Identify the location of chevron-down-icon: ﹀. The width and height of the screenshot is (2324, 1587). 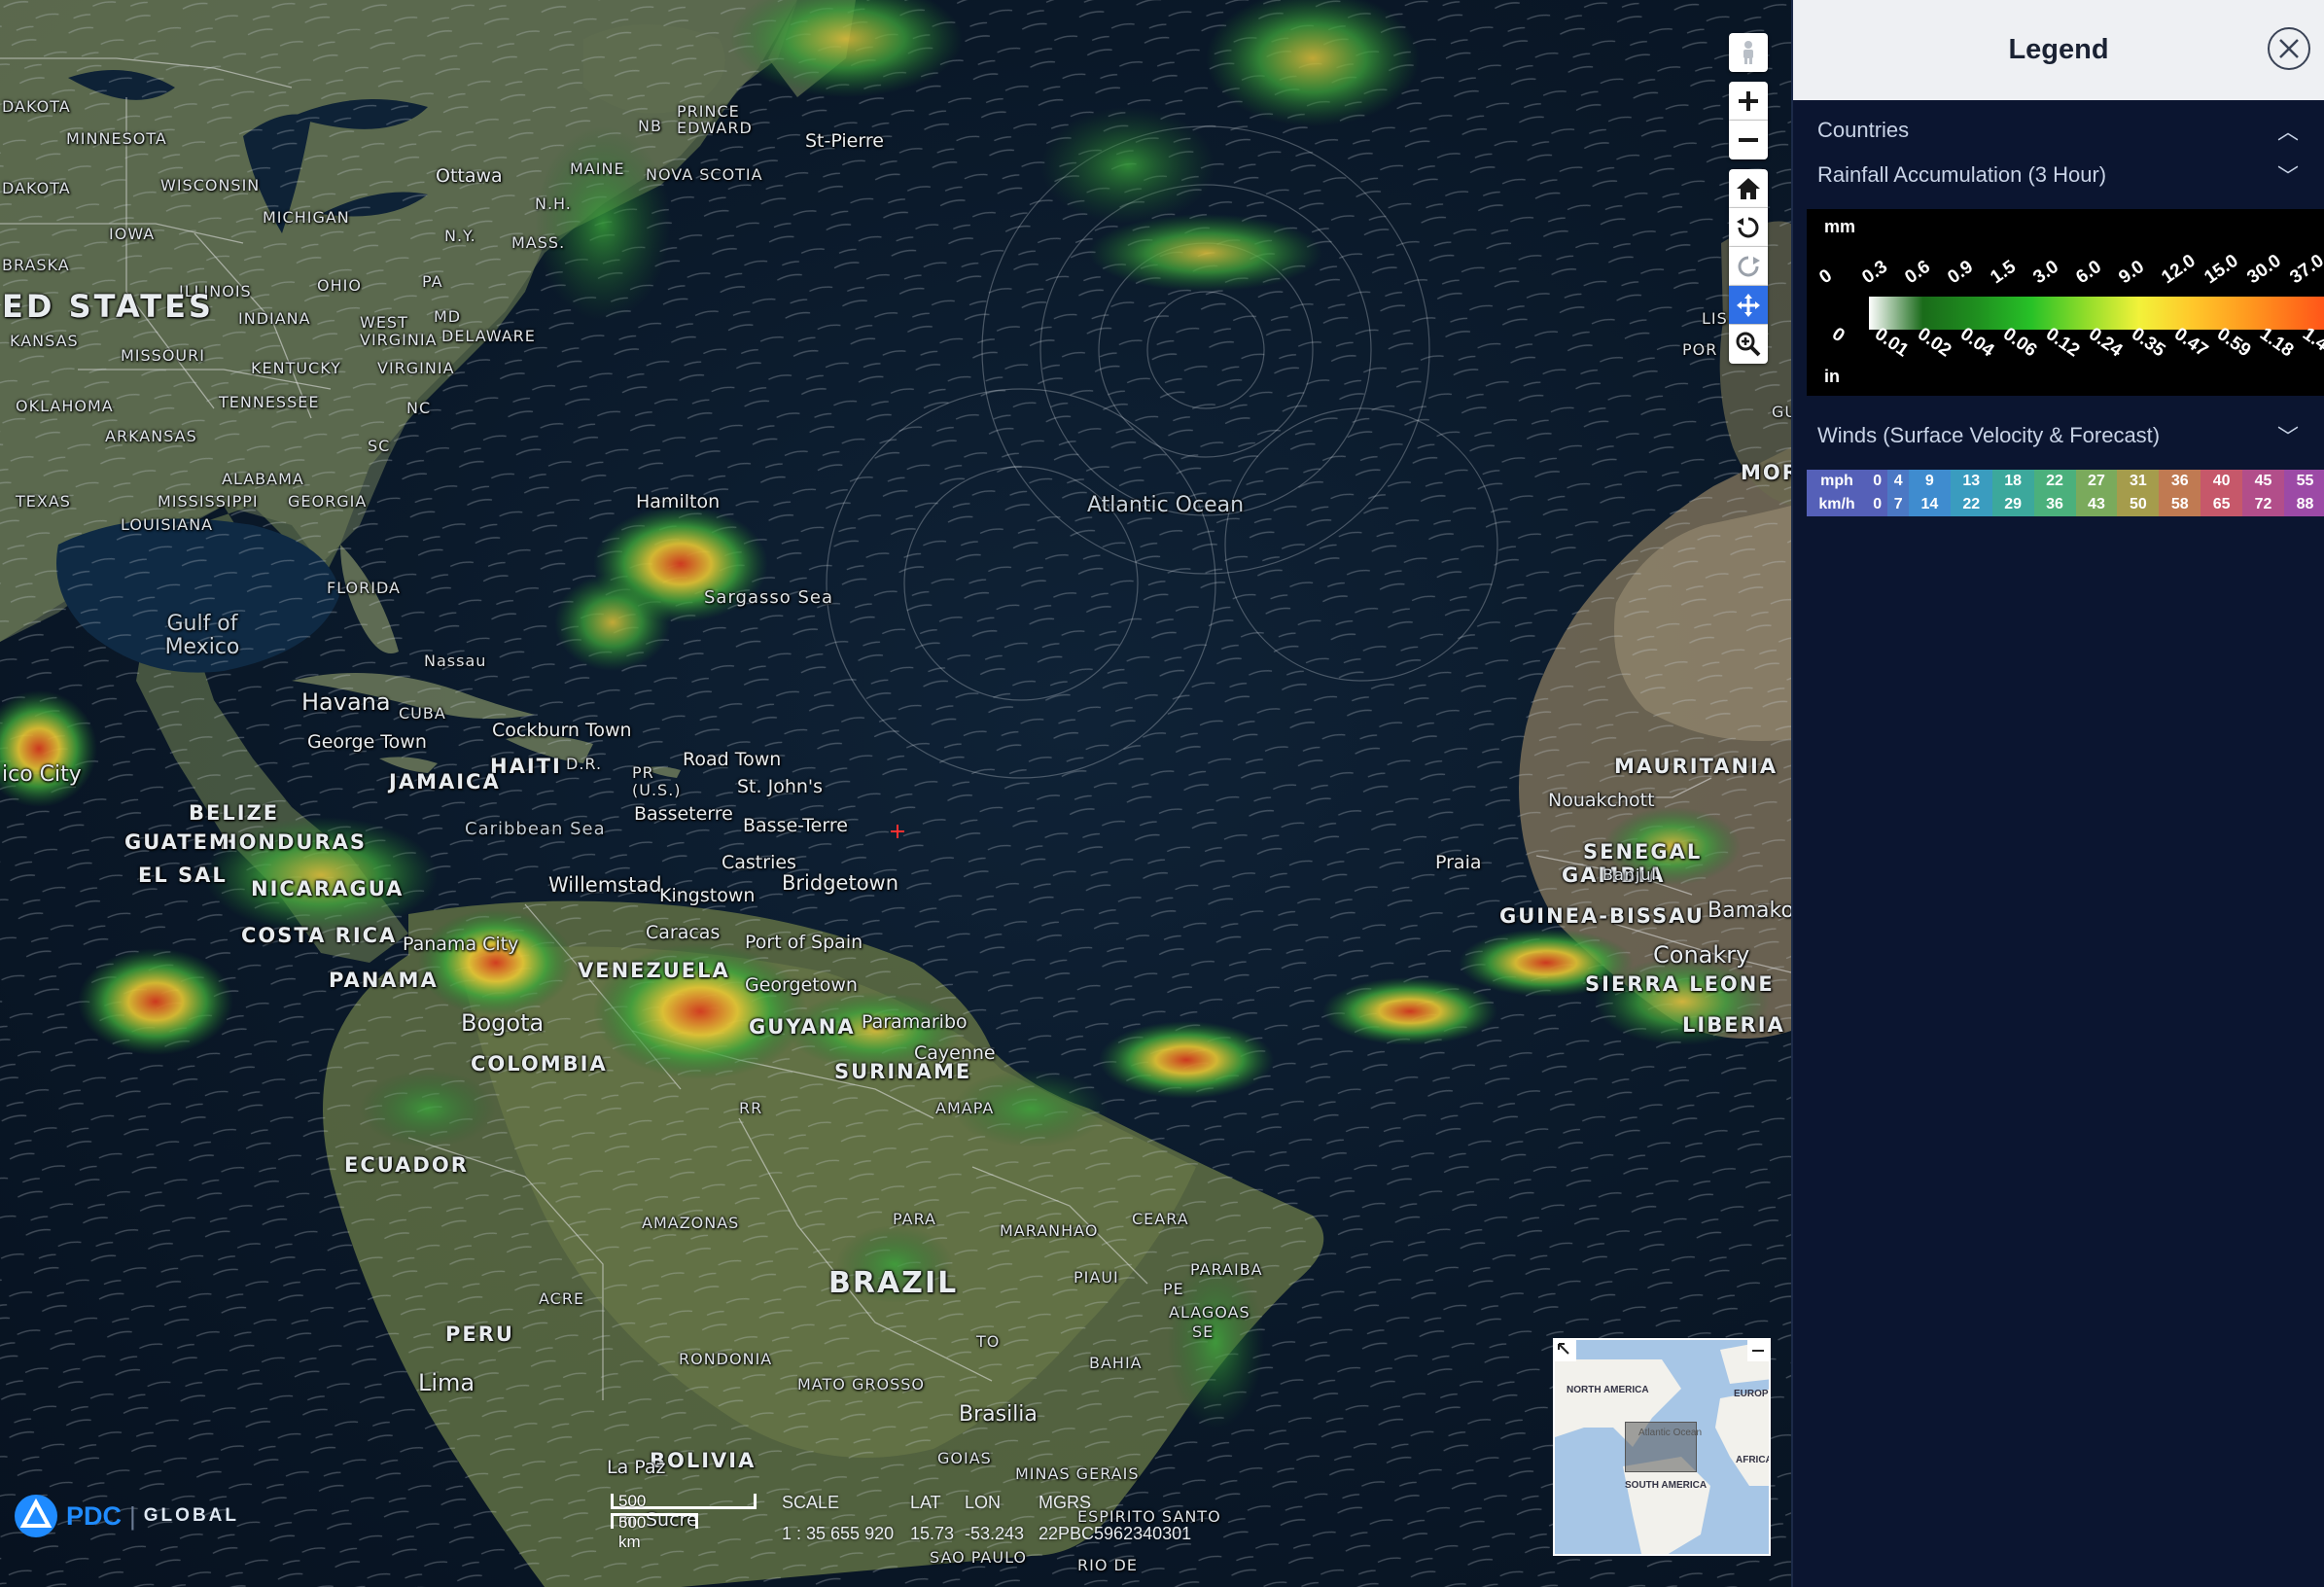
(2288, 176).